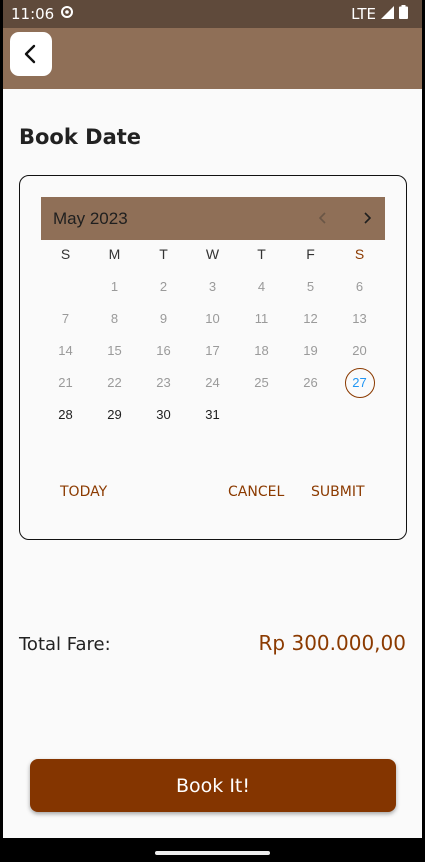  What do you see at coordinates (212, 415) in the screenshot?
I see `day-cell: 31` at bounding box center [212, 415].